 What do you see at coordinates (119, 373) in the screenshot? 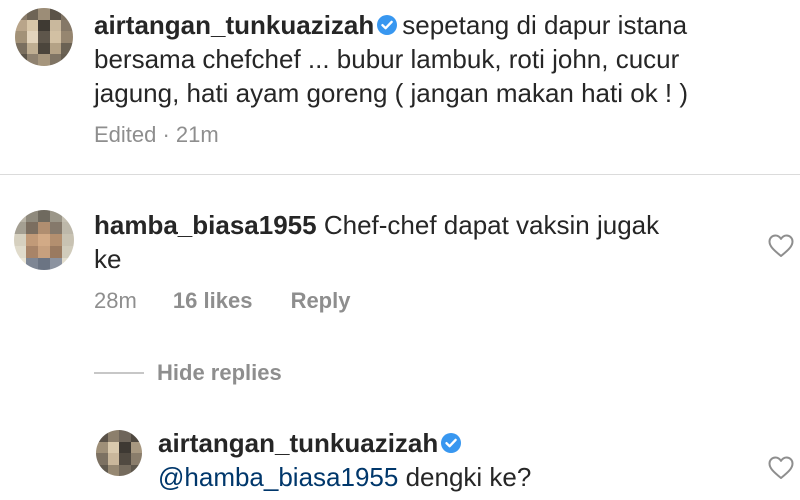
I see `replies-divider` at bounding box center [119, 373].